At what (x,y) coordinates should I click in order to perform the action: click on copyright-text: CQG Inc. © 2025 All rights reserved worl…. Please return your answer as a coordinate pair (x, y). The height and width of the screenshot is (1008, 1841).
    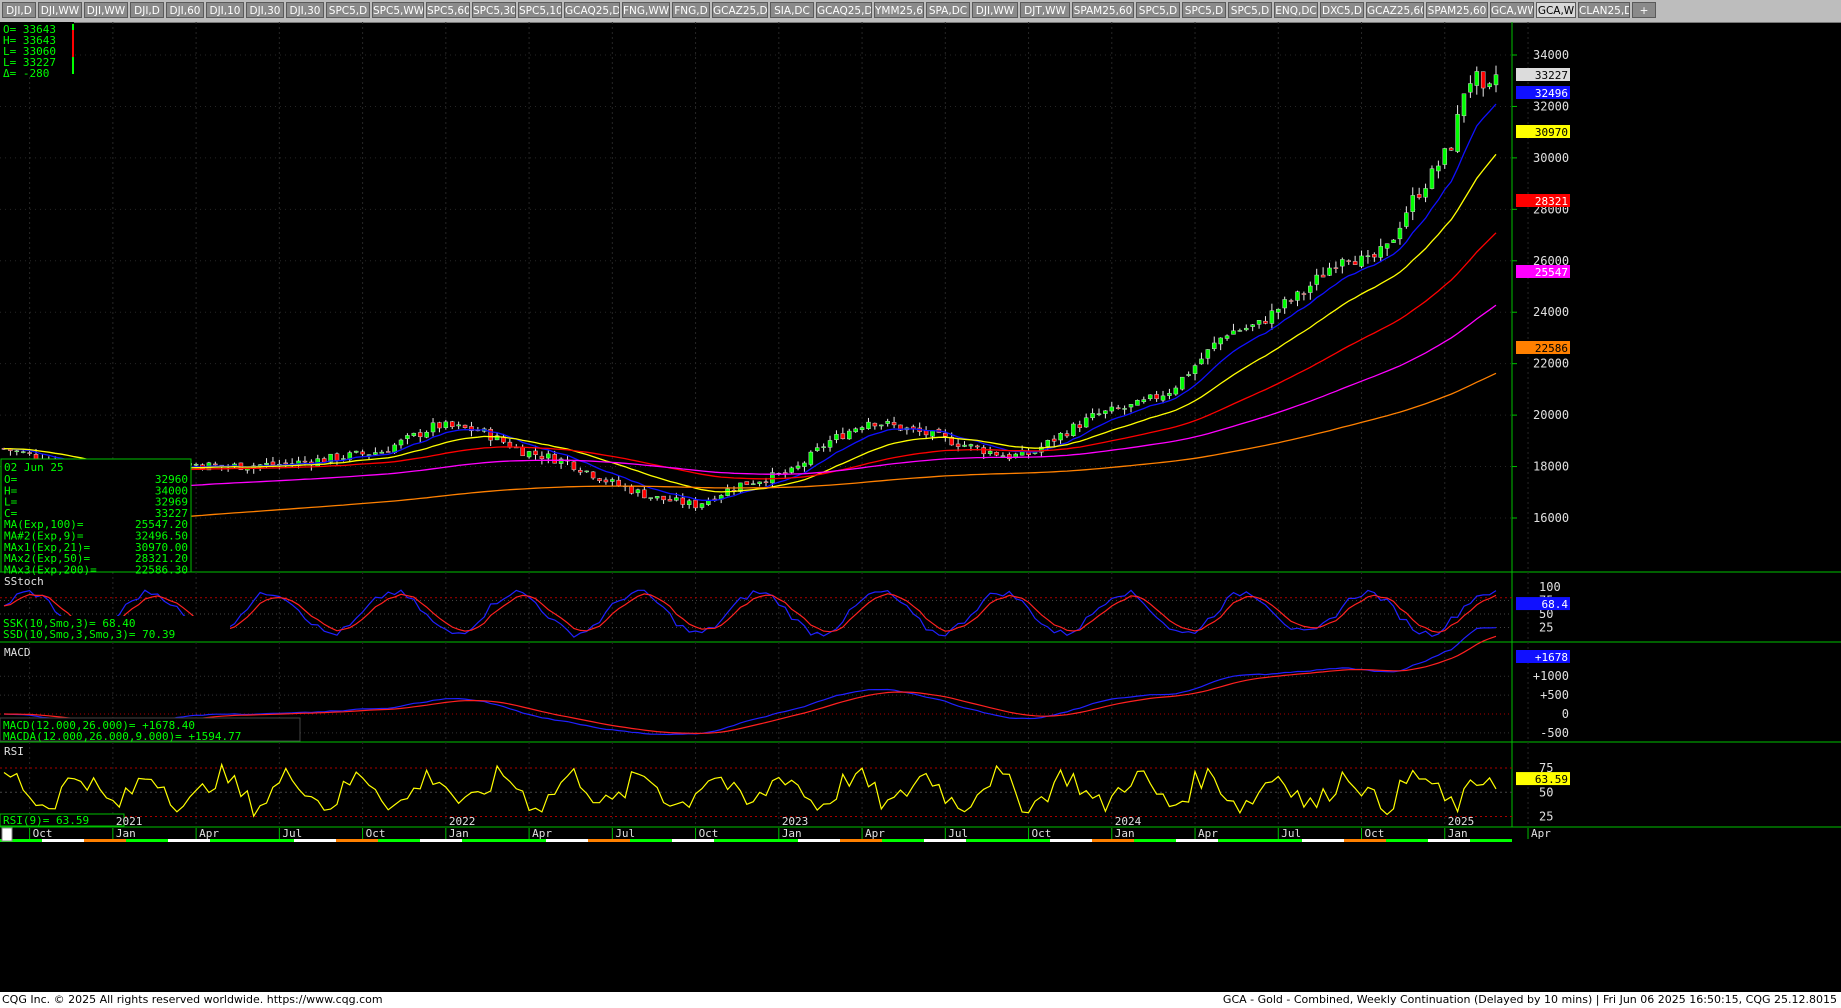
    Looking at the image, I should click on (192, 999).